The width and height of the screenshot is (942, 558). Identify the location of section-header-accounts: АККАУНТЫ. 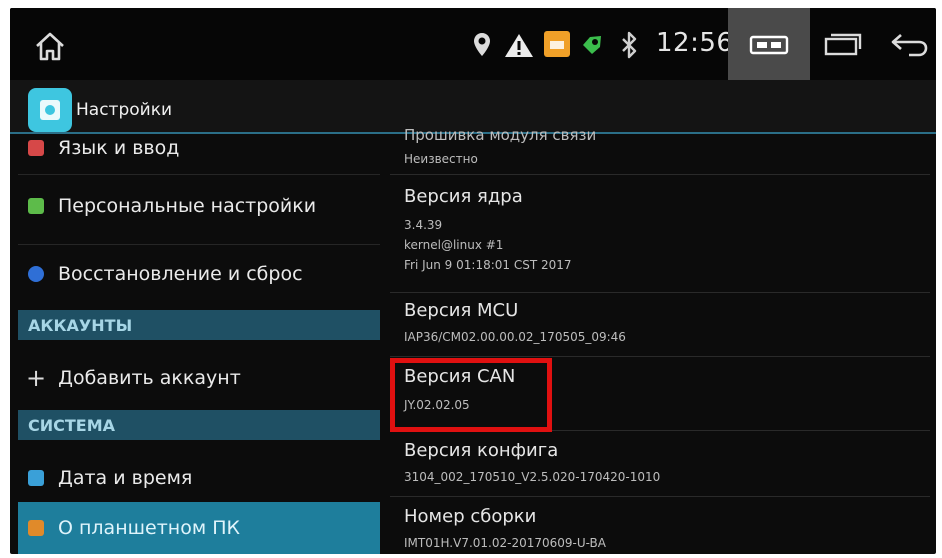
(199, 325).